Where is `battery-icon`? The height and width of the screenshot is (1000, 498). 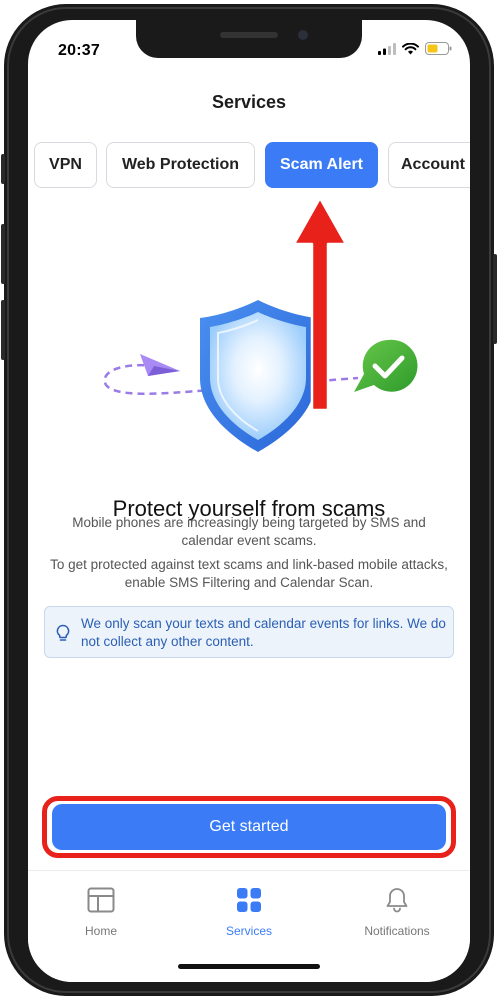 battery-icon is located at coordinates (438, 48).